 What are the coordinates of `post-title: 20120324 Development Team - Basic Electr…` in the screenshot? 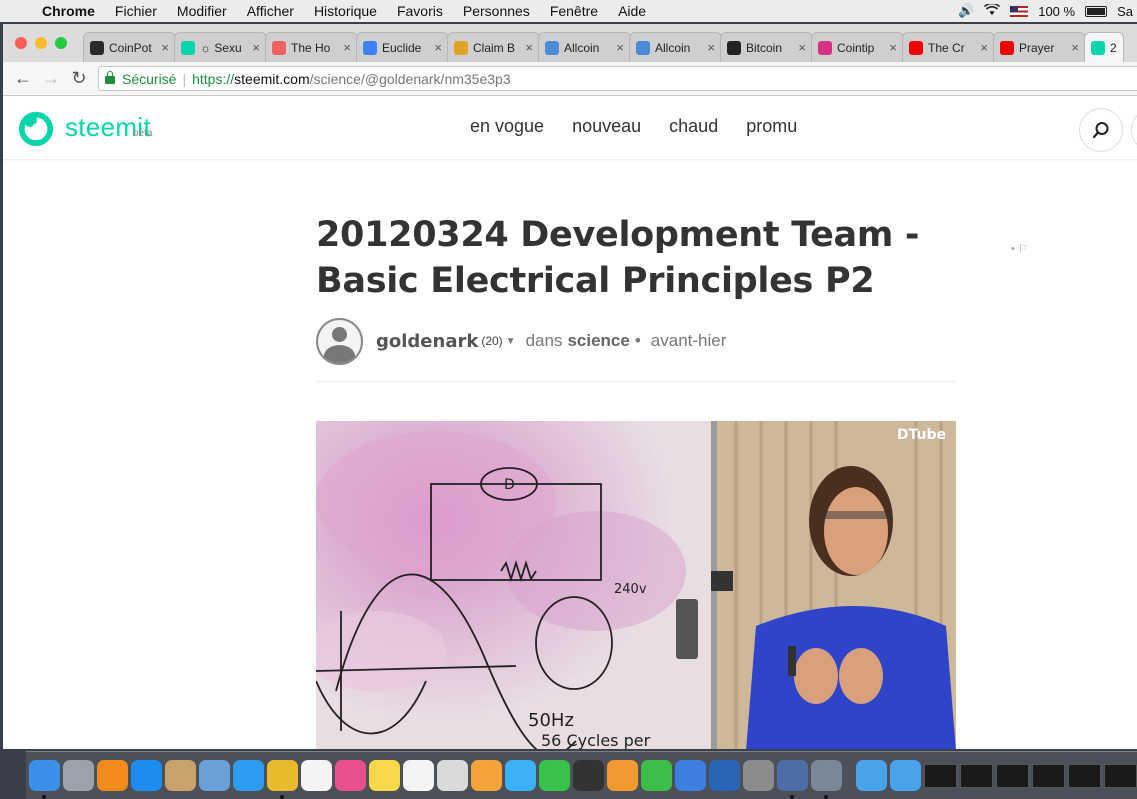 It's located at (618, 258).